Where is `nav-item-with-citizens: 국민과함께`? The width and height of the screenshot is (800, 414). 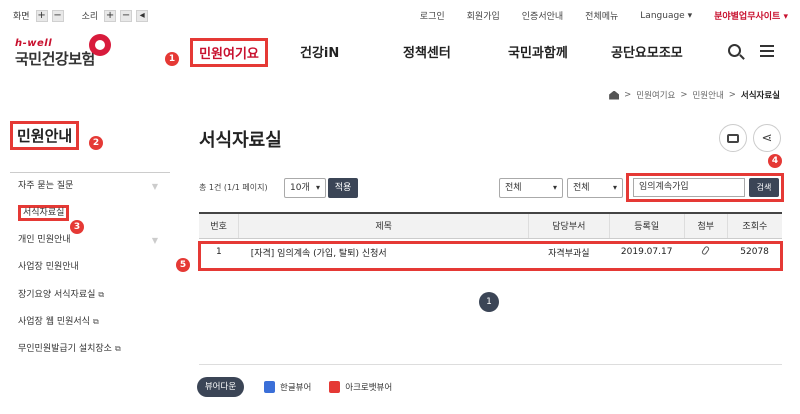
nav-item-with-citizens: 국민과함께 is located at coordinates (538, 51).